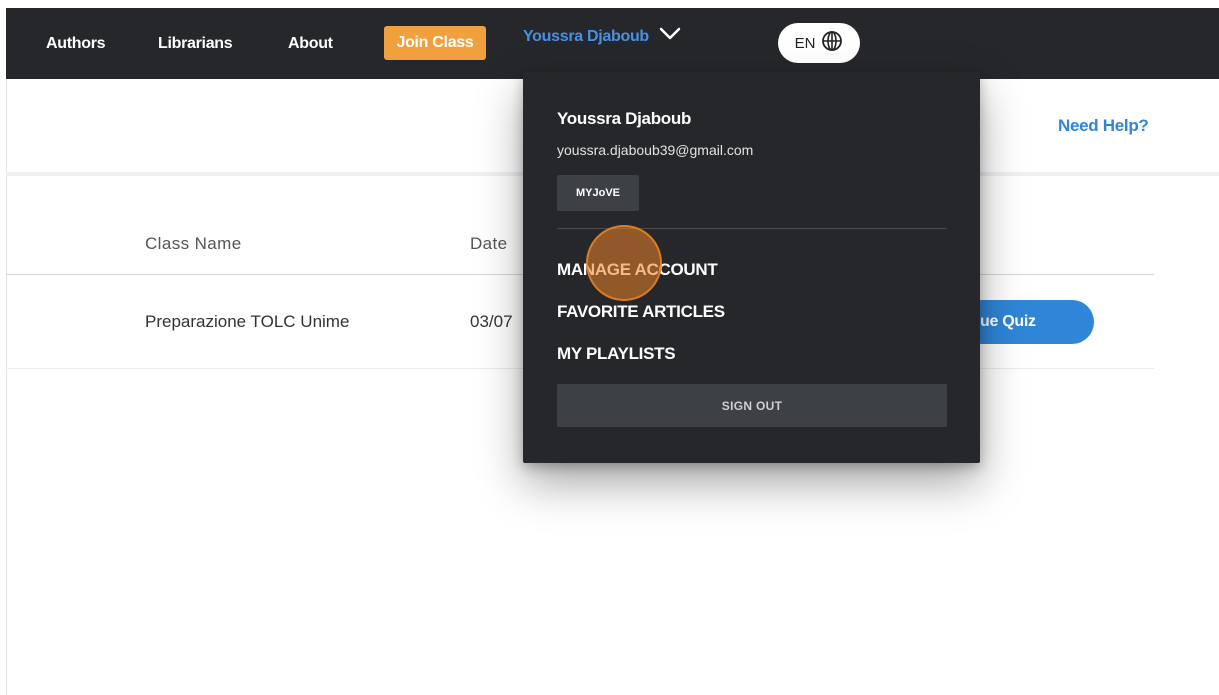  I want to click on dropdown-user-email: youssra.djaboub39@gmail.com, so click(655, 150).